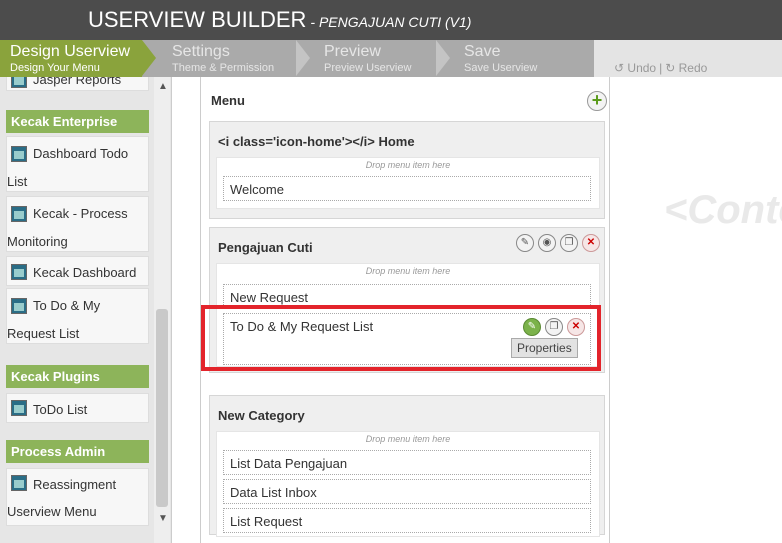 The width and height of the screenshot is (782, 543). What do you see at coordinates (77, 164) in the screenshot?
I see `palette-item-dashboard-todo-list: Dashboard Todo List` at bounding box center [77, 164].